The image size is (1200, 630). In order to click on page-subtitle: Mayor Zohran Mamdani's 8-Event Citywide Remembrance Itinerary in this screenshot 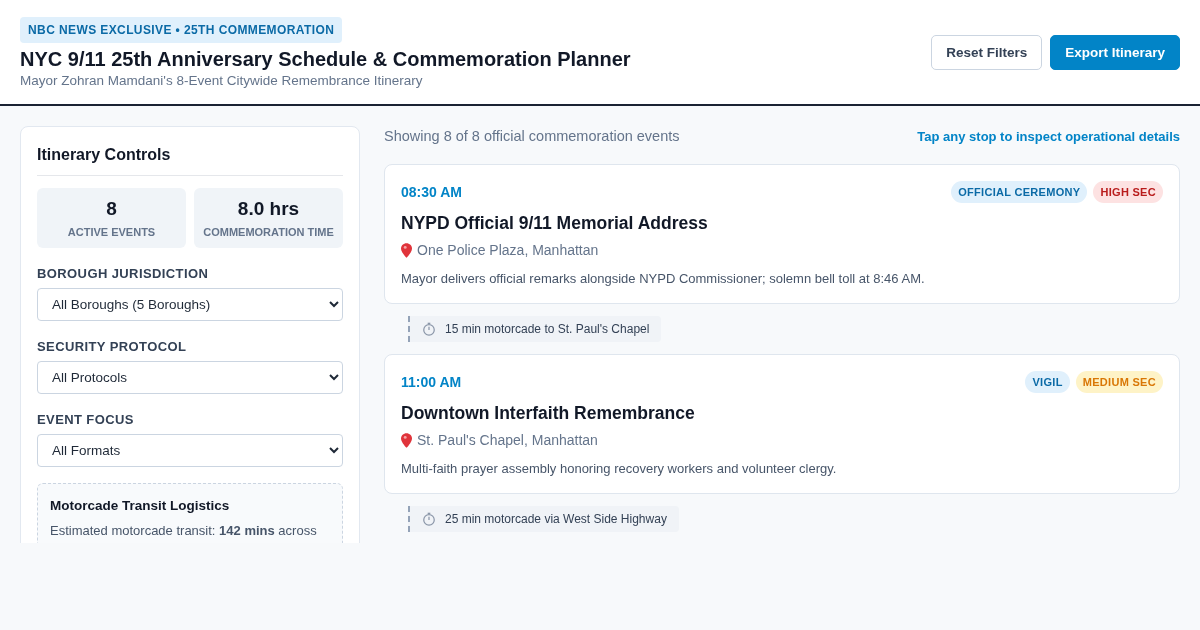, I will do `click(221, 80)`.